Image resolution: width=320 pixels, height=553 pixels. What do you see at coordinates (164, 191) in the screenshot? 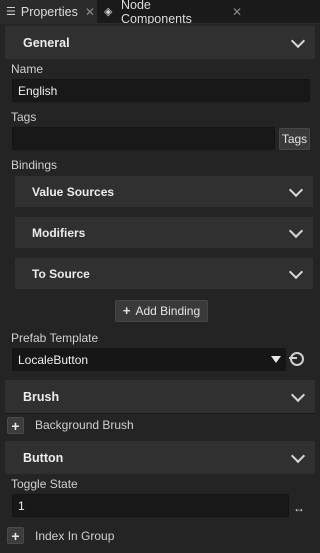
I see `bindings-value-sources-header: Value Sources` at bounding box center [164, 191].